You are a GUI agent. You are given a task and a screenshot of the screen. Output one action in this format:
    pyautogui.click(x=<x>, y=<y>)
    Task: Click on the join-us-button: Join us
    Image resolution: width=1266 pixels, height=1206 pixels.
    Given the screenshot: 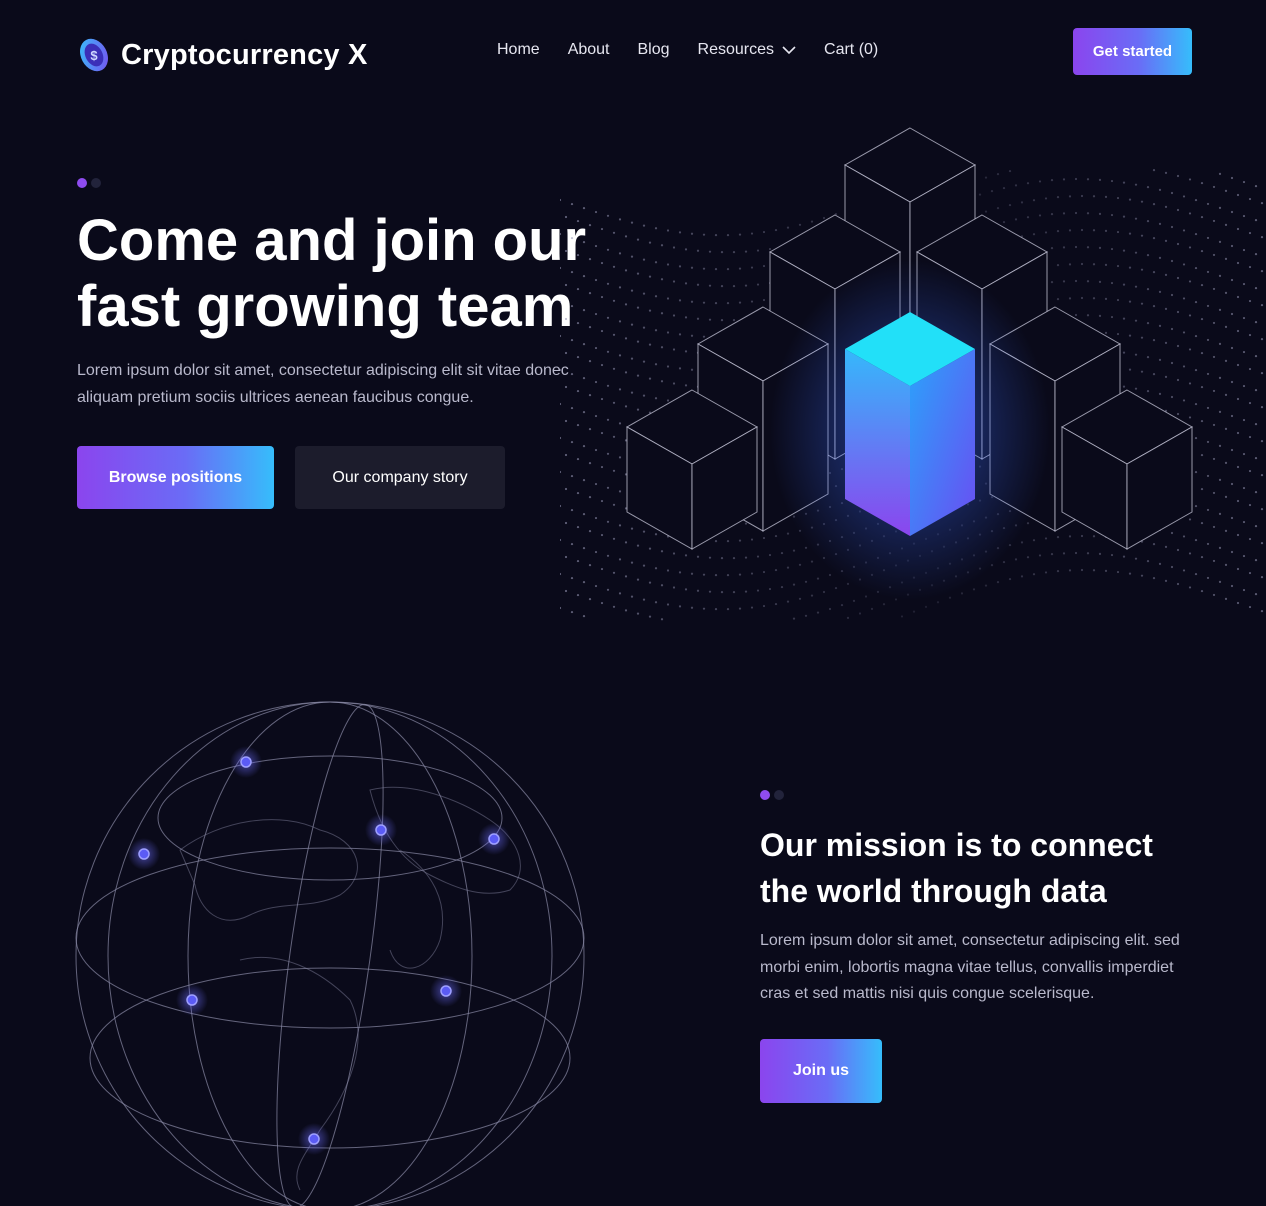 What is the action you would take?
    pyautogui.click(x=821, y=1071)
    